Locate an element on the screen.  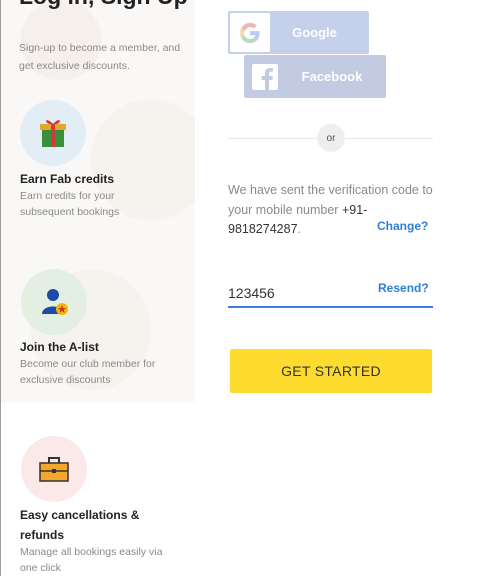
change-number-link: Change? is located at coordinates (402, 226).